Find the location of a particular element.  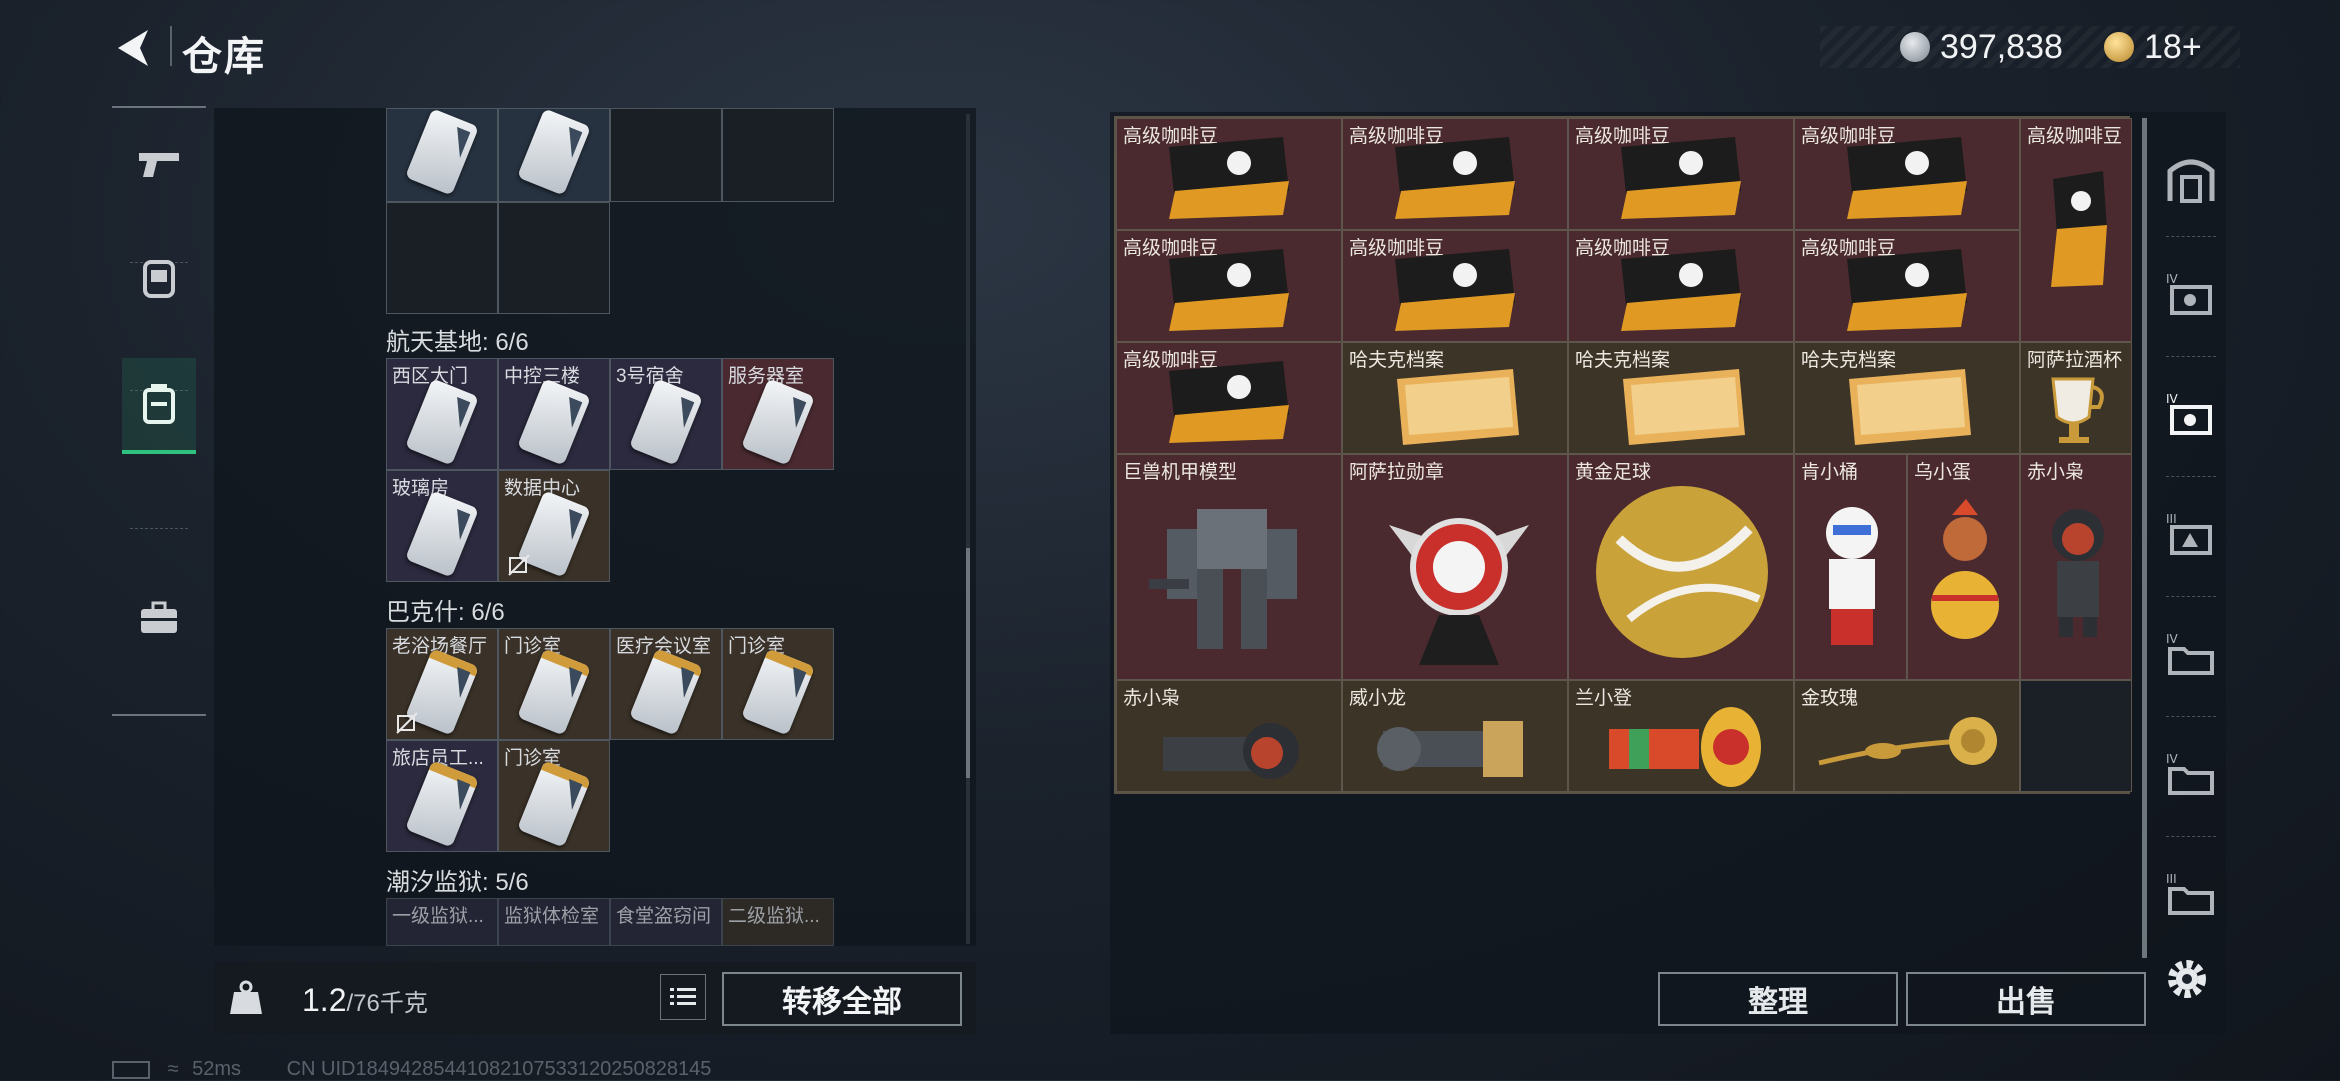

pistol-icon is located at coordinates (159, 165).